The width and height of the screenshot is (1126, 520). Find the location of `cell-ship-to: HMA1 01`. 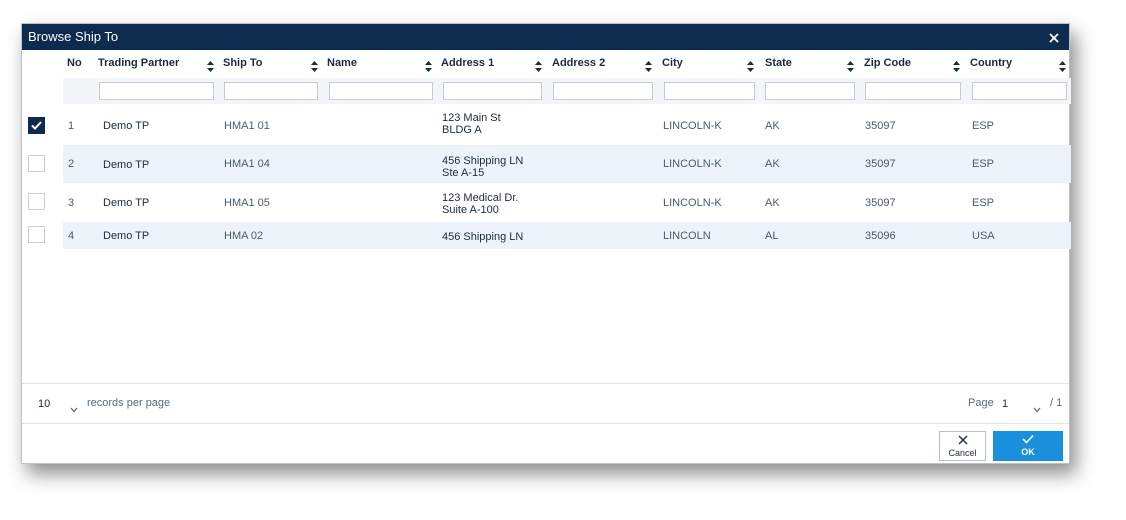

cell-ship-to: HMA1 01 is located at coordinates (247, 126).